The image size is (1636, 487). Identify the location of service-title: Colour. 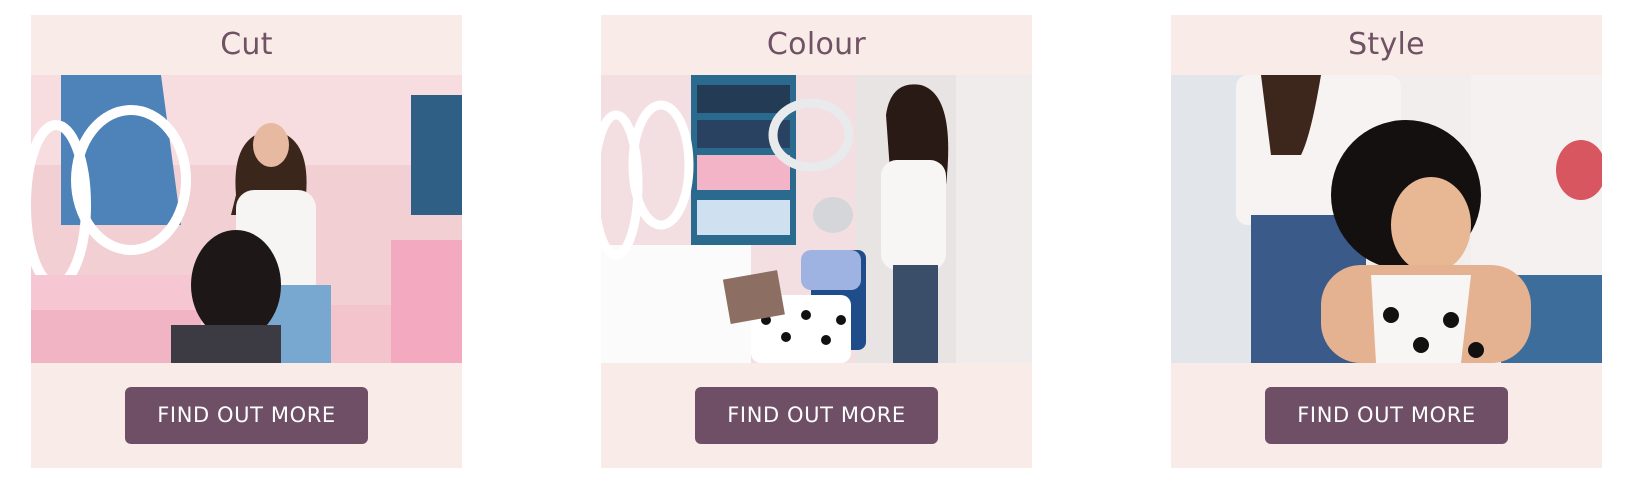
(816, 44).